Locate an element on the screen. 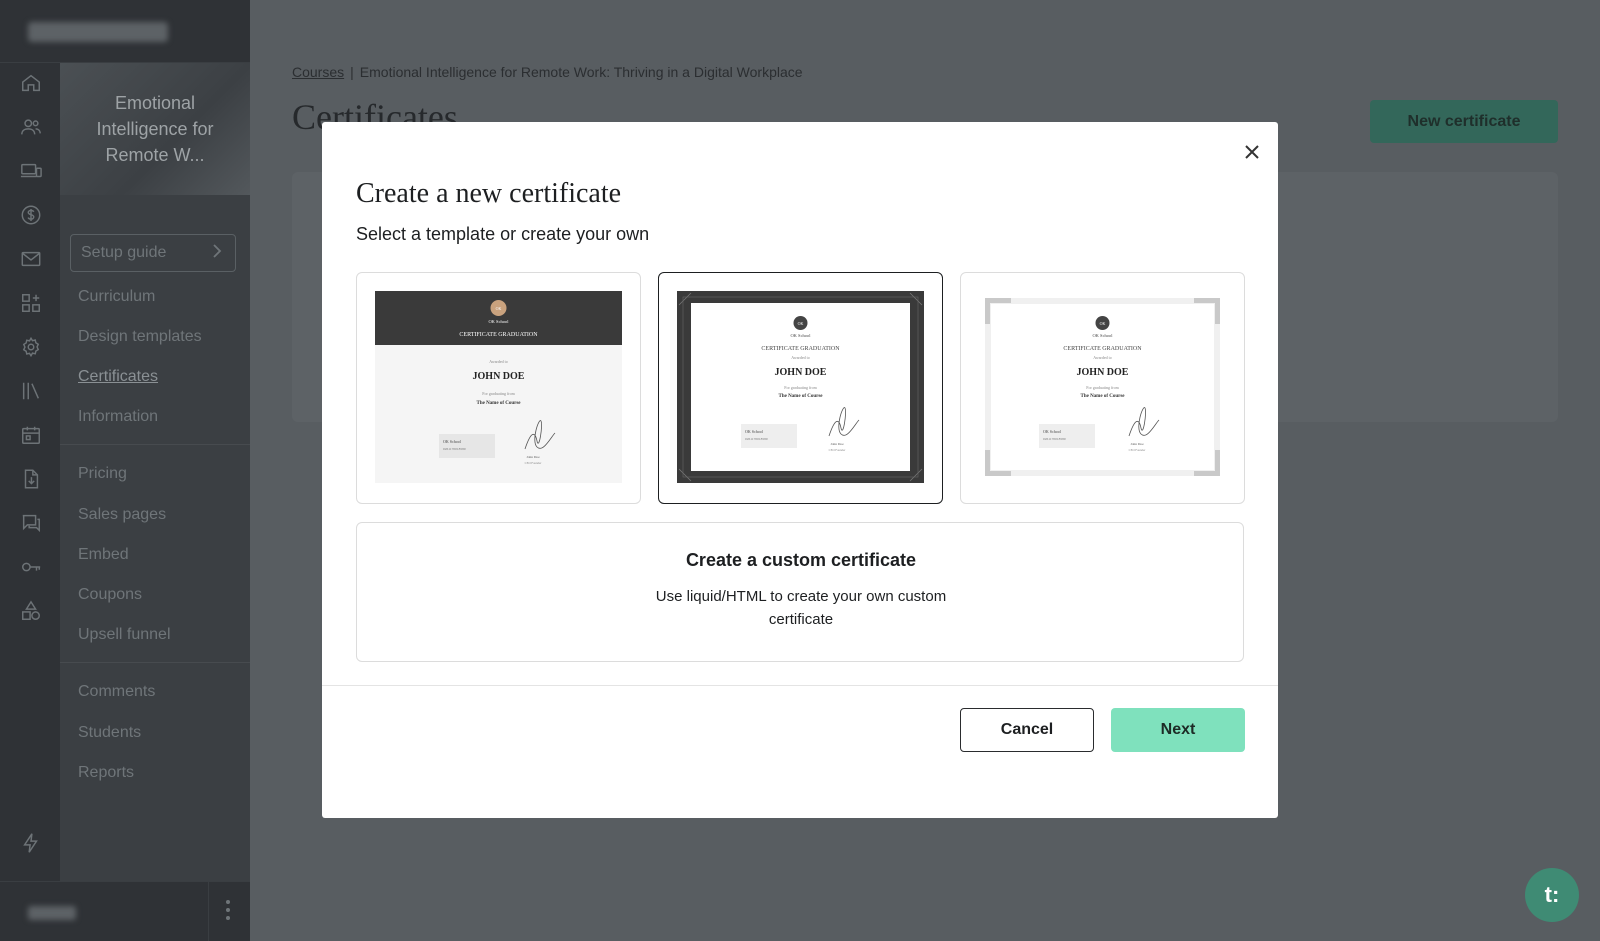 This screenshot has width=1600, height=941. user-footer is located at coordinates (125, 911).